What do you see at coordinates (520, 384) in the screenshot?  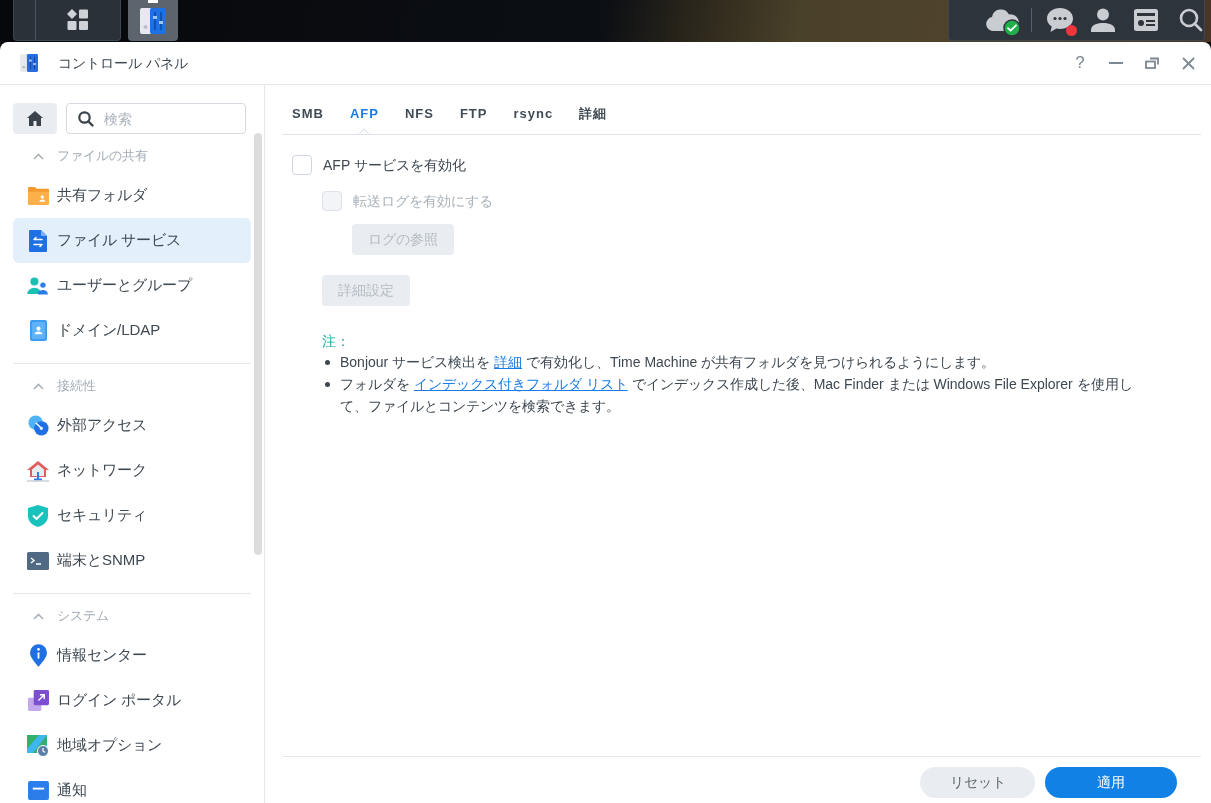 I see `link: インデックス付きフォルダ リスト` at bounding box center [520, 384].